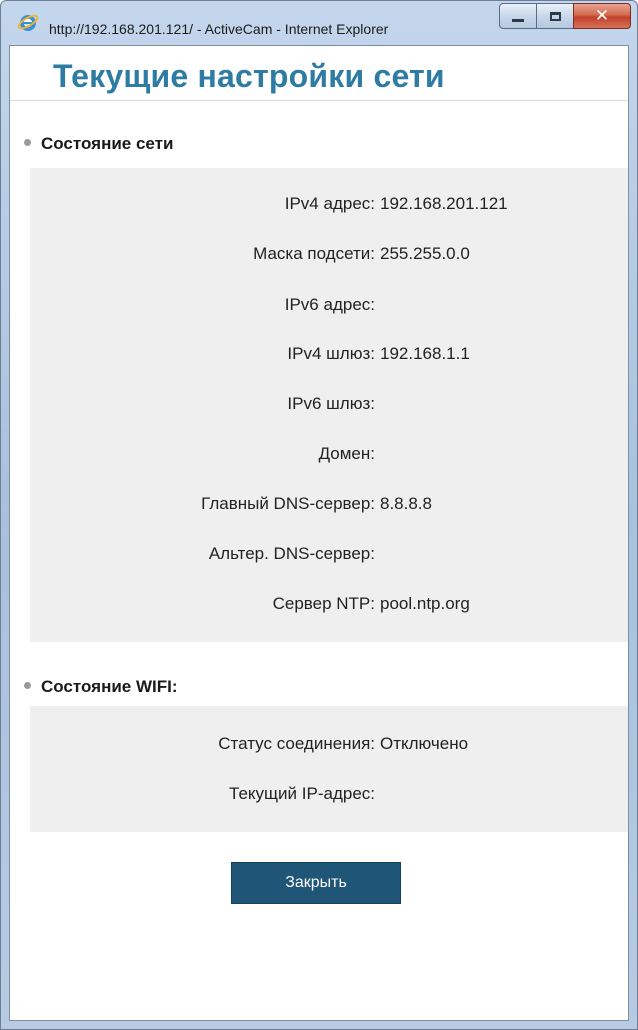  Describe the element at coordinates (444, 203) in the screenshot. I see `row-value: 192.168.201.121` at that location.